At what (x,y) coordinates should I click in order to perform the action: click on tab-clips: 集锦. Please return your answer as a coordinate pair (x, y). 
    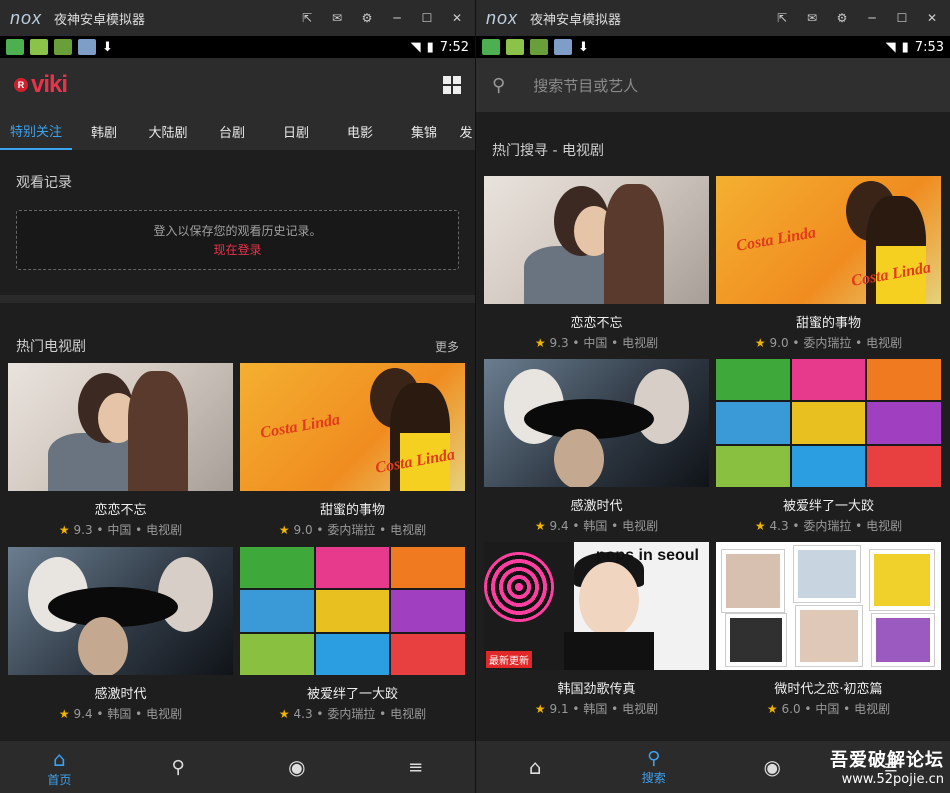
    Looking at the image, I should click on (424, 131).